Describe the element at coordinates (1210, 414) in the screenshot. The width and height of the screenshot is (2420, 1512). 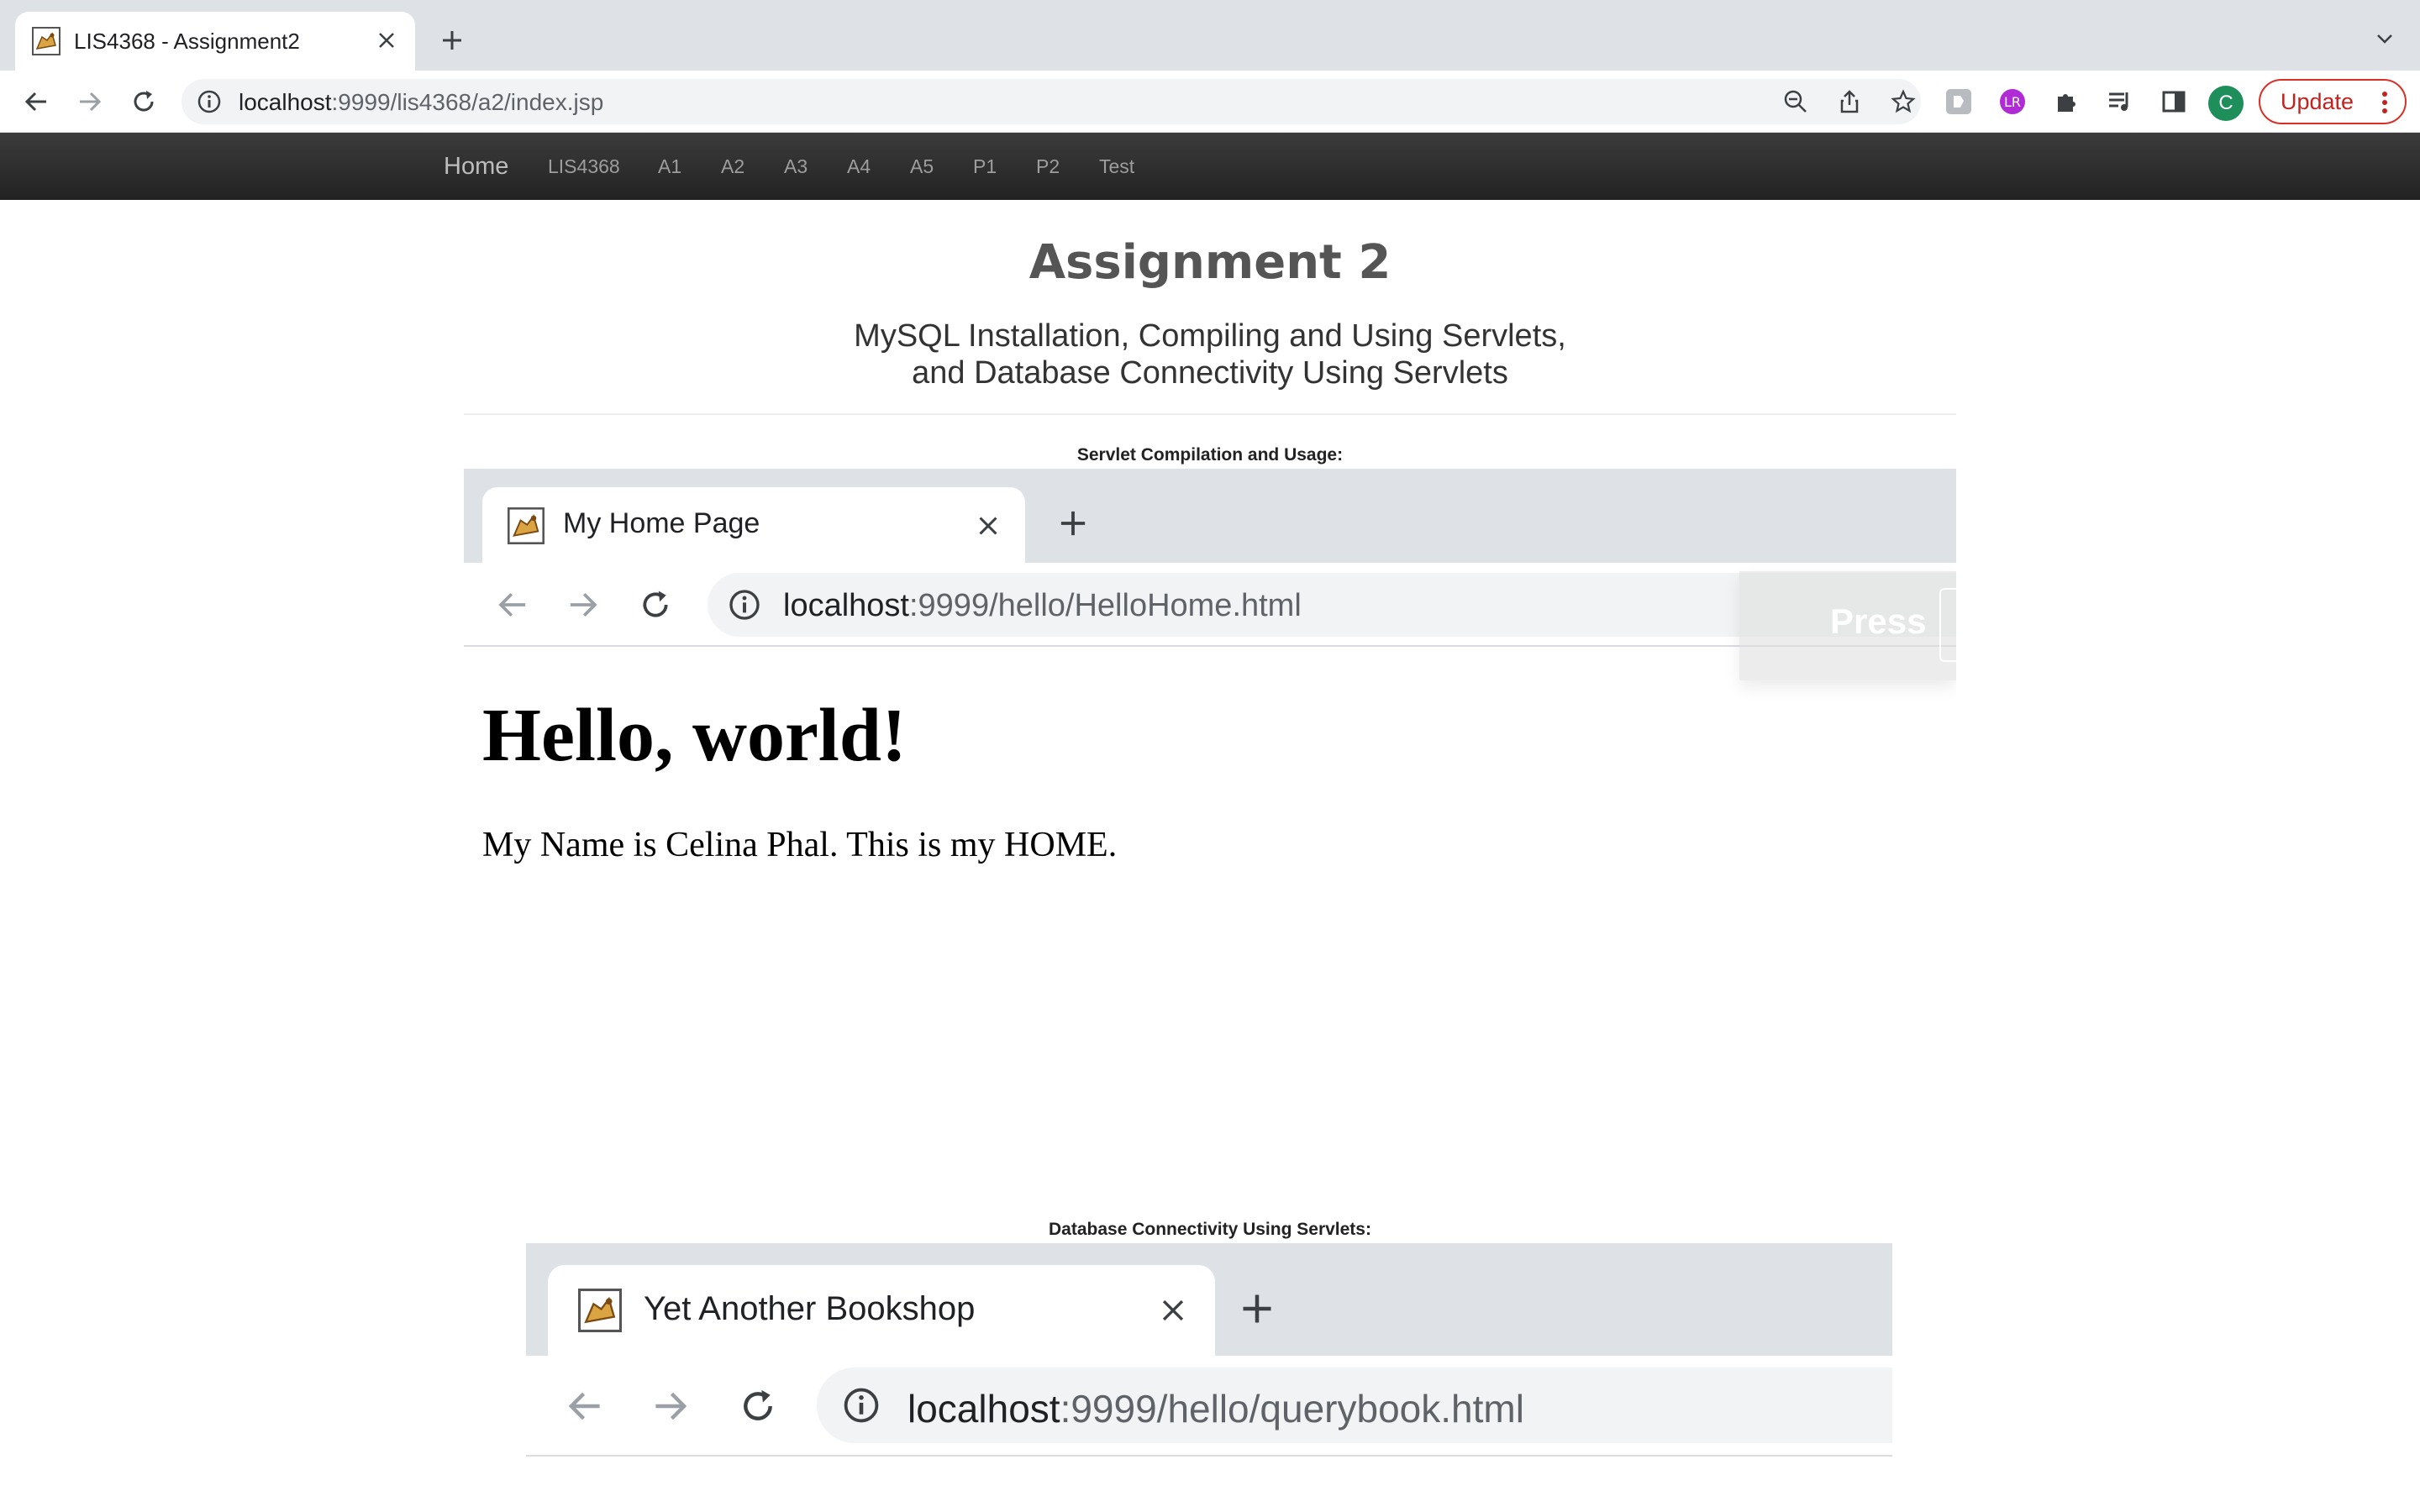
I see `divider` at that location.